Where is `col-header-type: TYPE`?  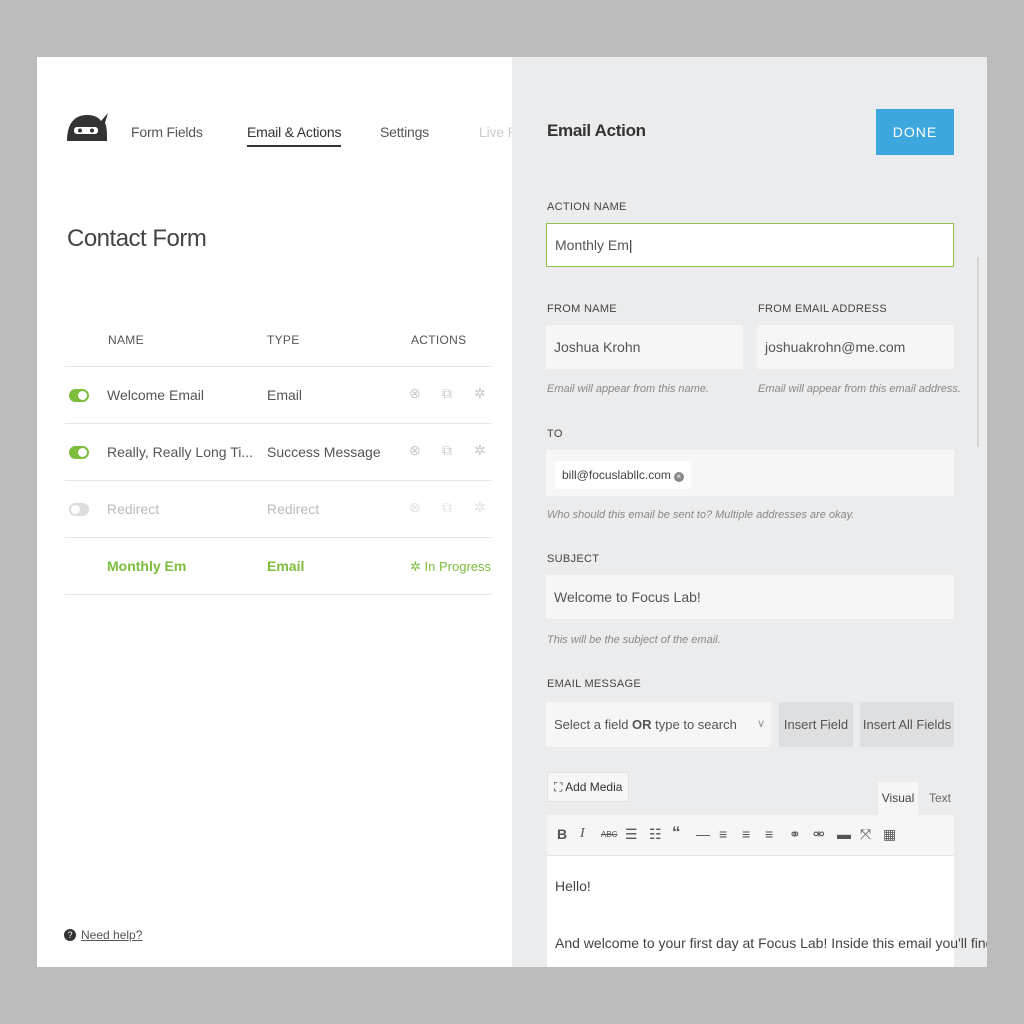 col-header-type: TYPE is located at coordinates (283, 340).